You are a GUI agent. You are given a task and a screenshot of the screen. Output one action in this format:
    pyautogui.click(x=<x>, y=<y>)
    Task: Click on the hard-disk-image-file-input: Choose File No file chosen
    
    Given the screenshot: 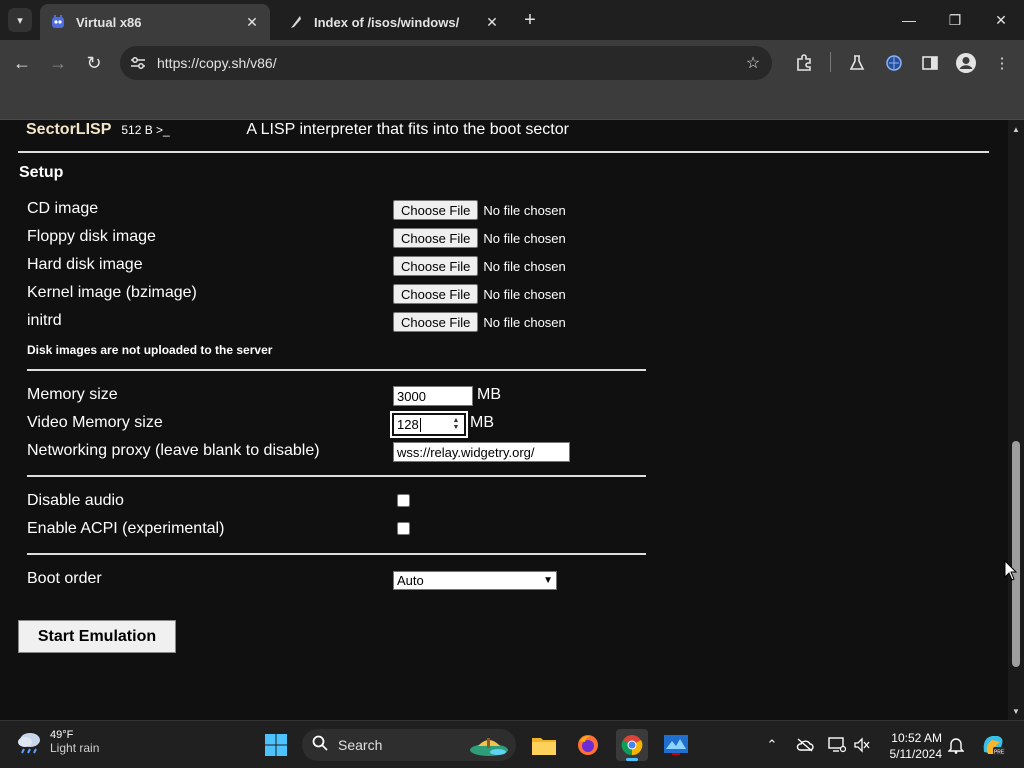 What is the action you would take?
    pyautogui.click(x=479, y=266)
    